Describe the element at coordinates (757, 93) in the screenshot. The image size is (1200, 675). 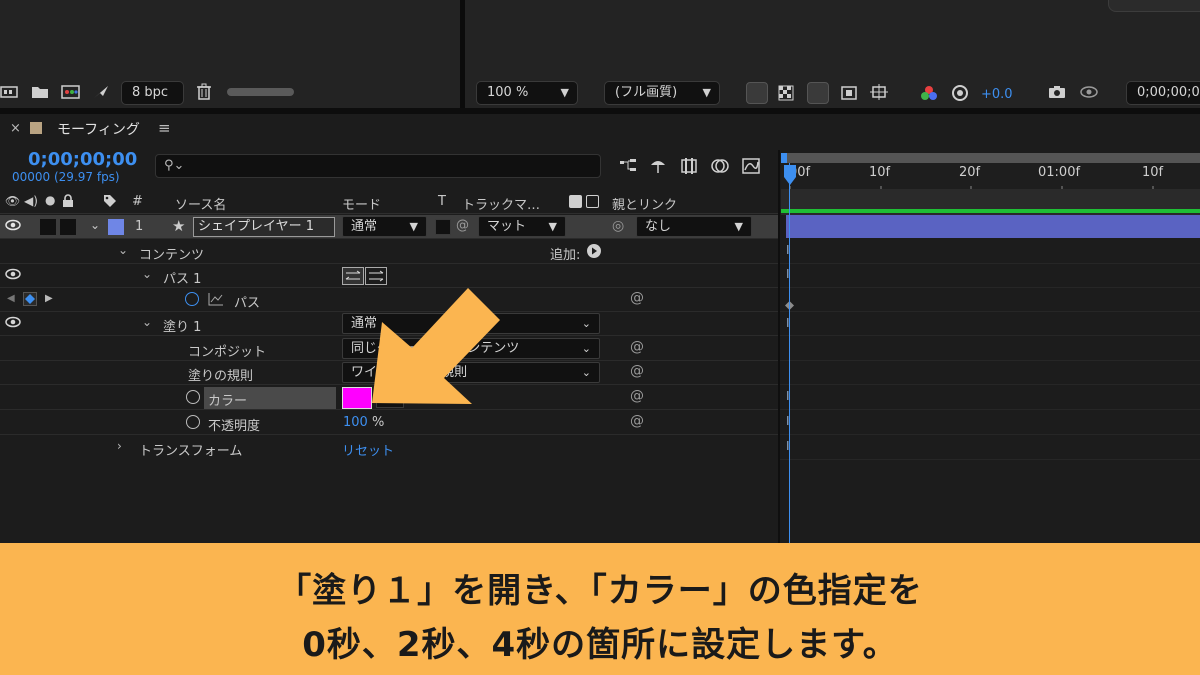
I see `fast-previews-icon` at that location.